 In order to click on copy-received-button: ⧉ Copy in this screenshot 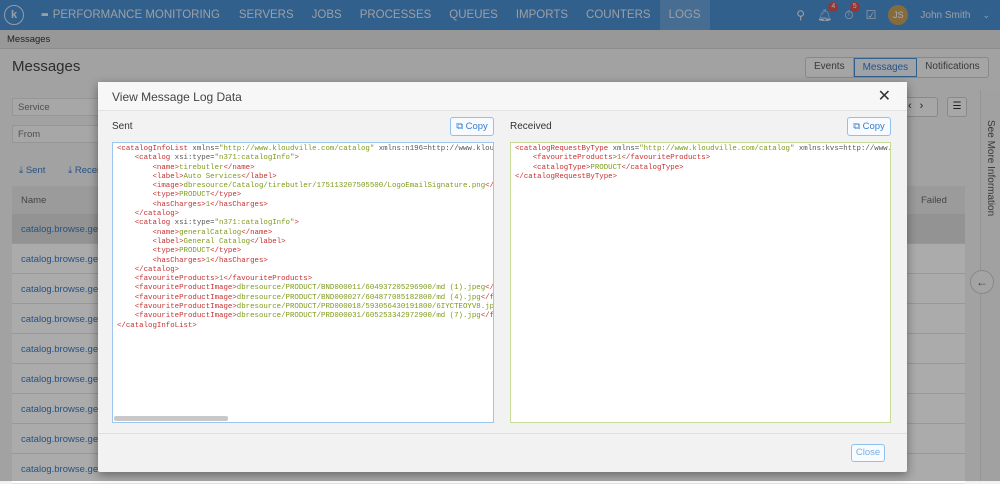, I will do `click(869, 126)`.